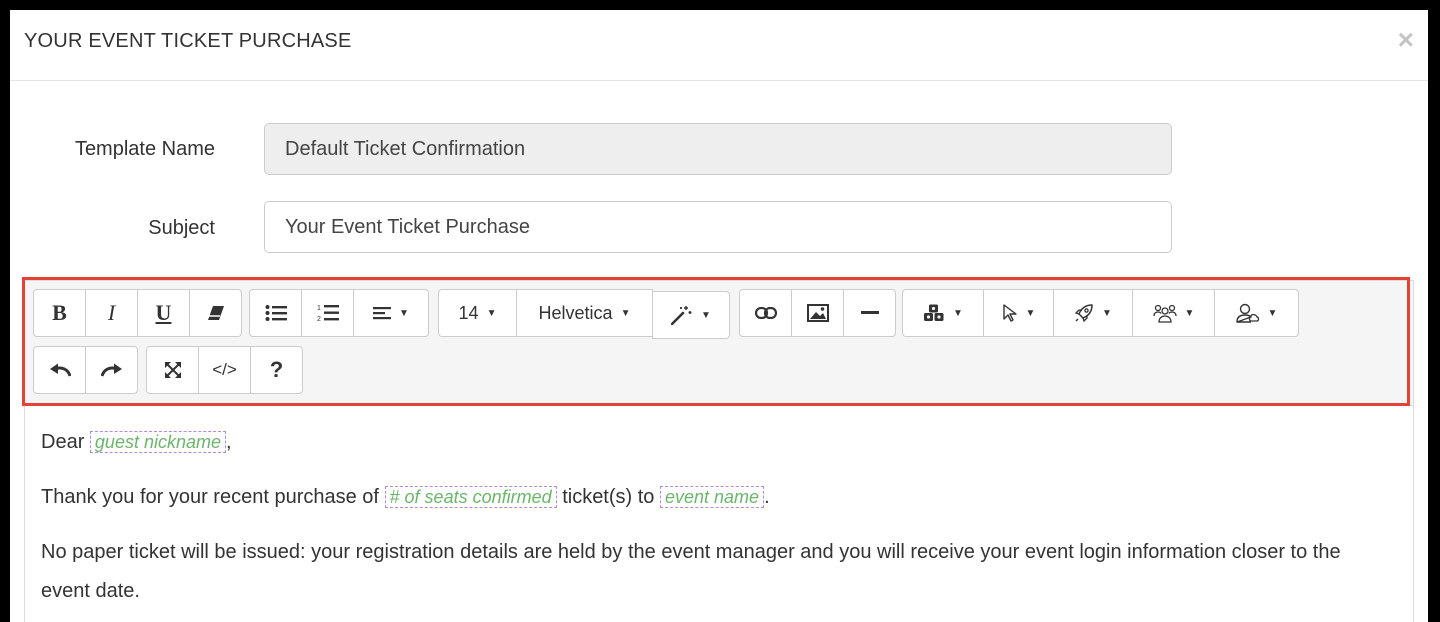 The height and width of the screenshot is (622, 1440). I want to click on horizontal-rule-icon, so click(869, 312).